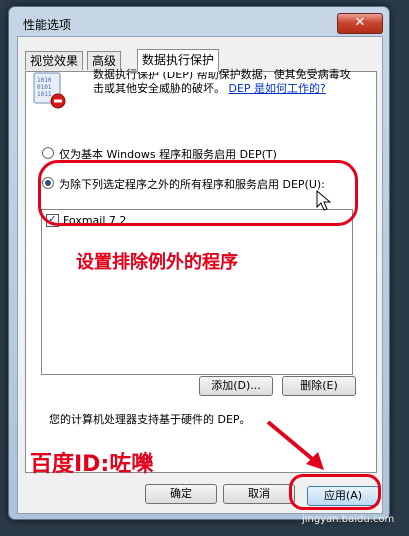  Describe the element at coordinates (295, 445) in the screenshot. I see `red-arrow-icon` at that location.